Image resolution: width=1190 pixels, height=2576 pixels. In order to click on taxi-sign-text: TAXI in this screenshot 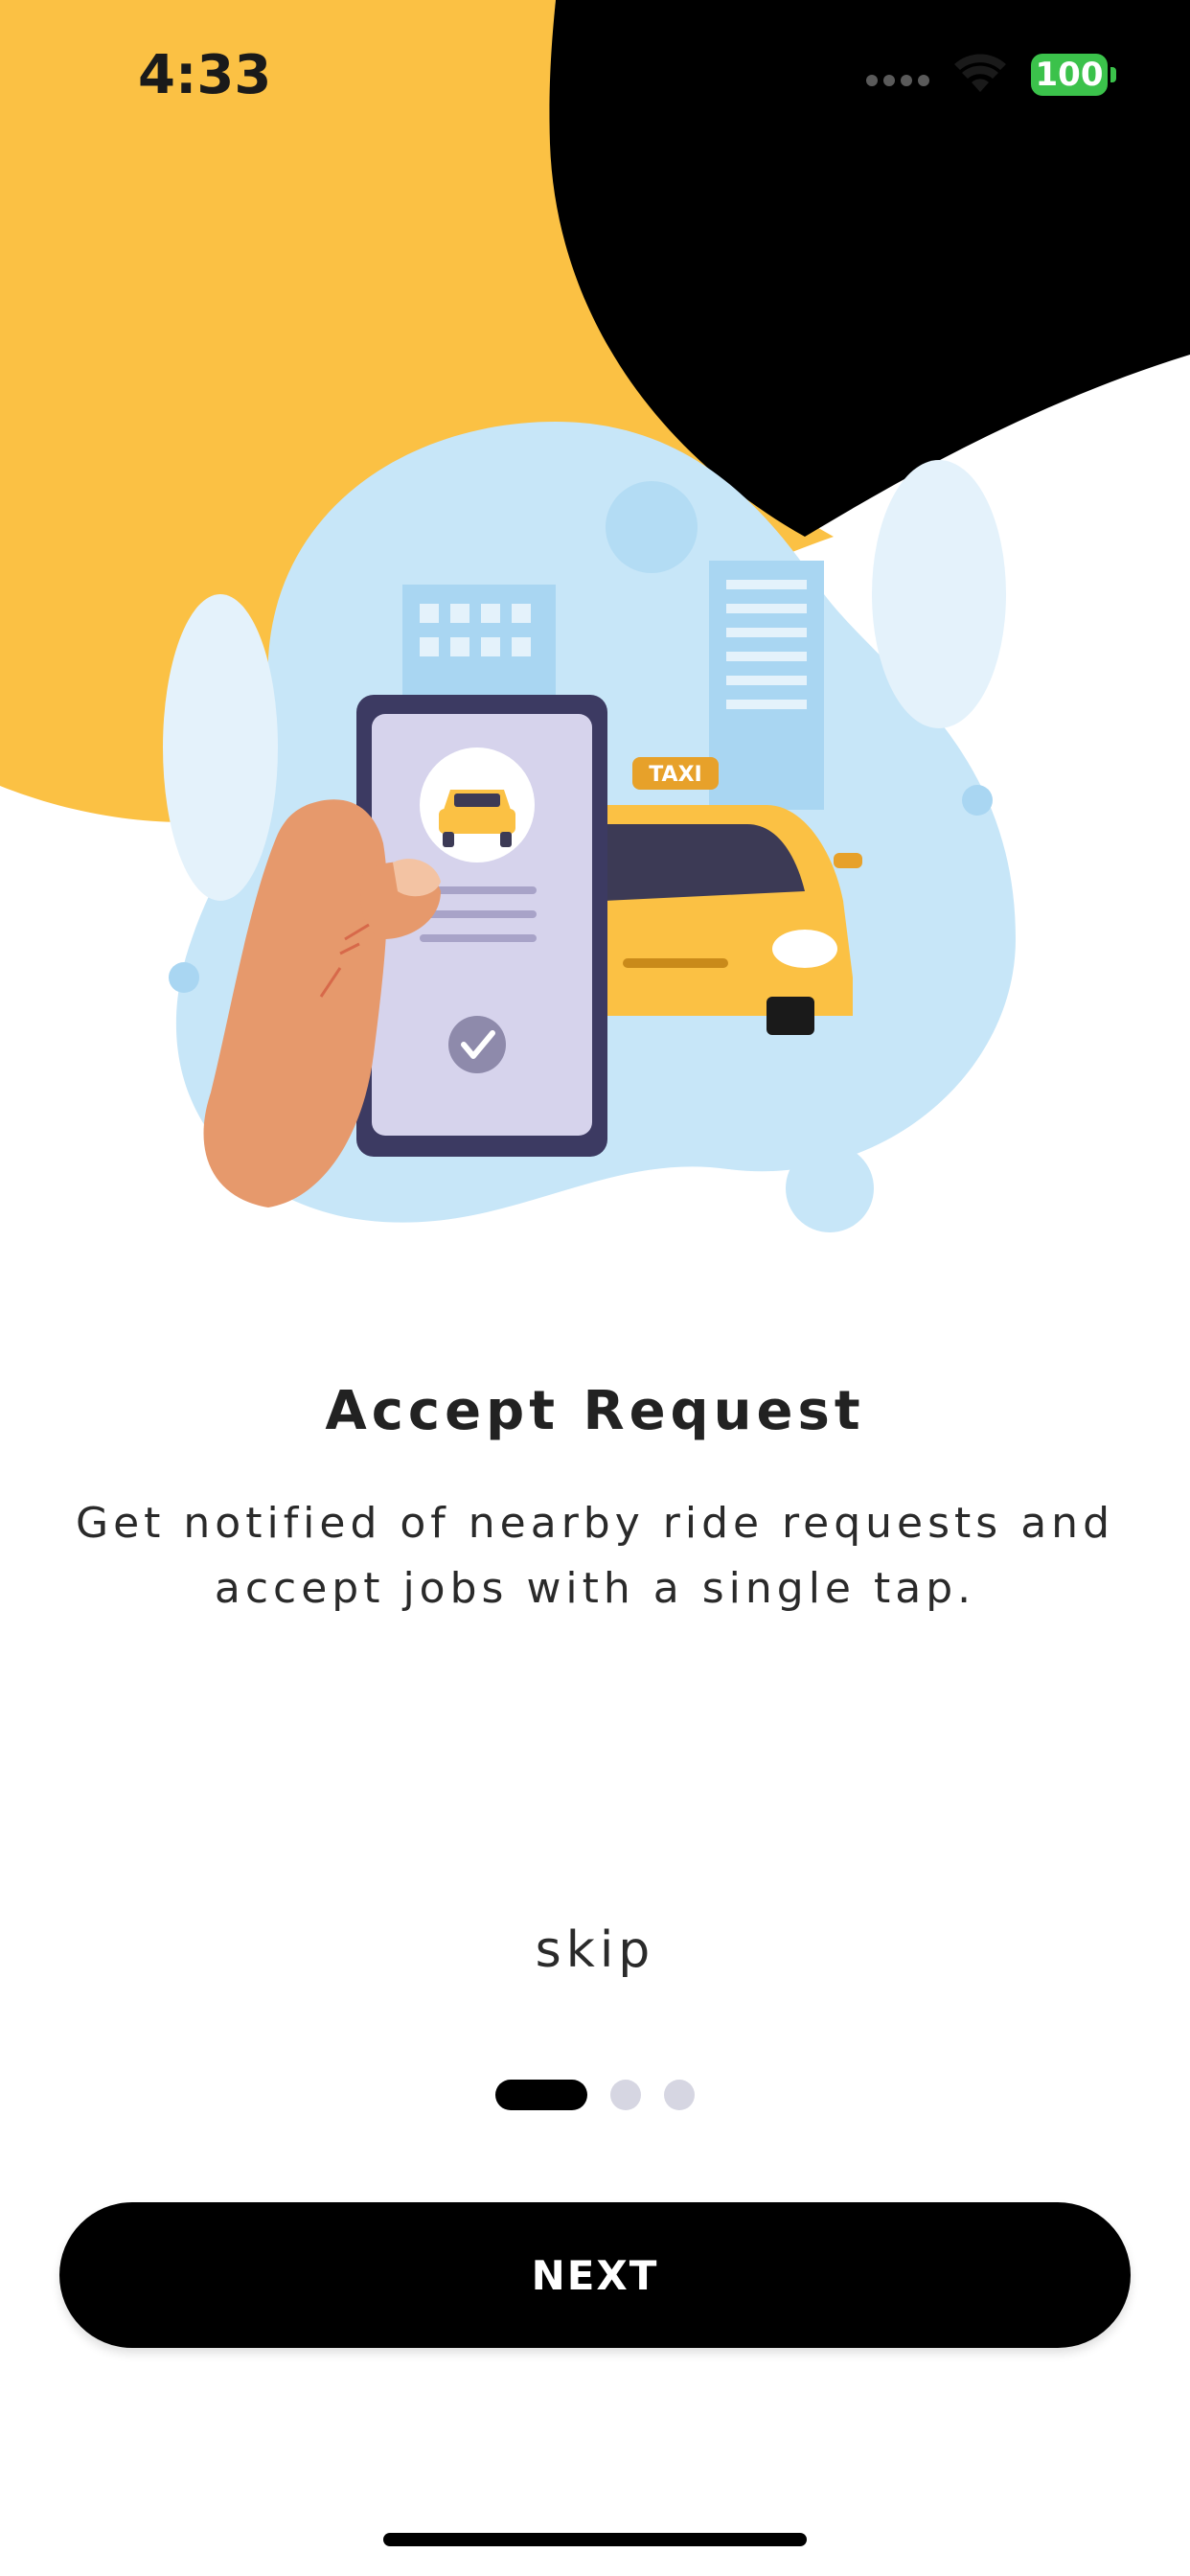, I will do `click(675, 775)`.